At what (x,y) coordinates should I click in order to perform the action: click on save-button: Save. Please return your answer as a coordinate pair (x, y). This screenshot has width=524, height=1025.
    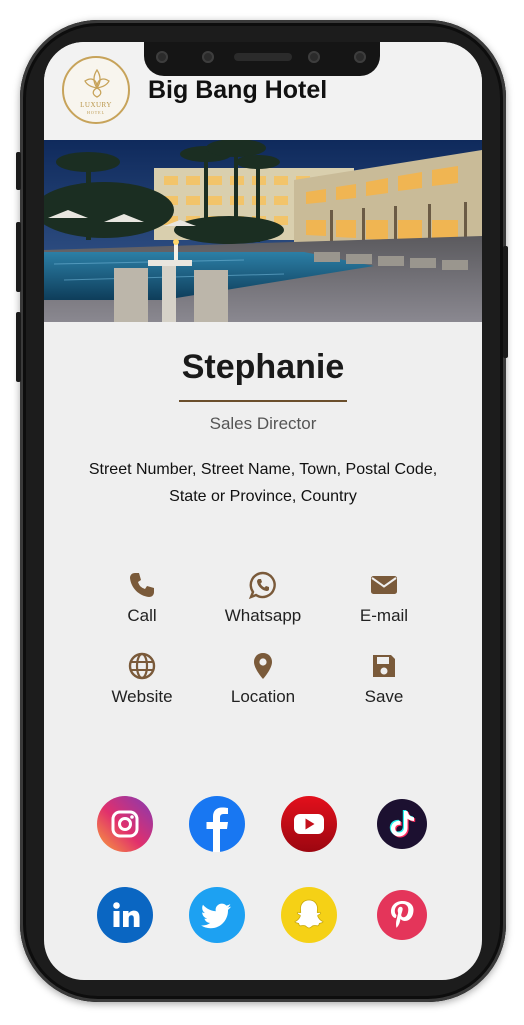
    Looking at the image, I should click on (384, 686).